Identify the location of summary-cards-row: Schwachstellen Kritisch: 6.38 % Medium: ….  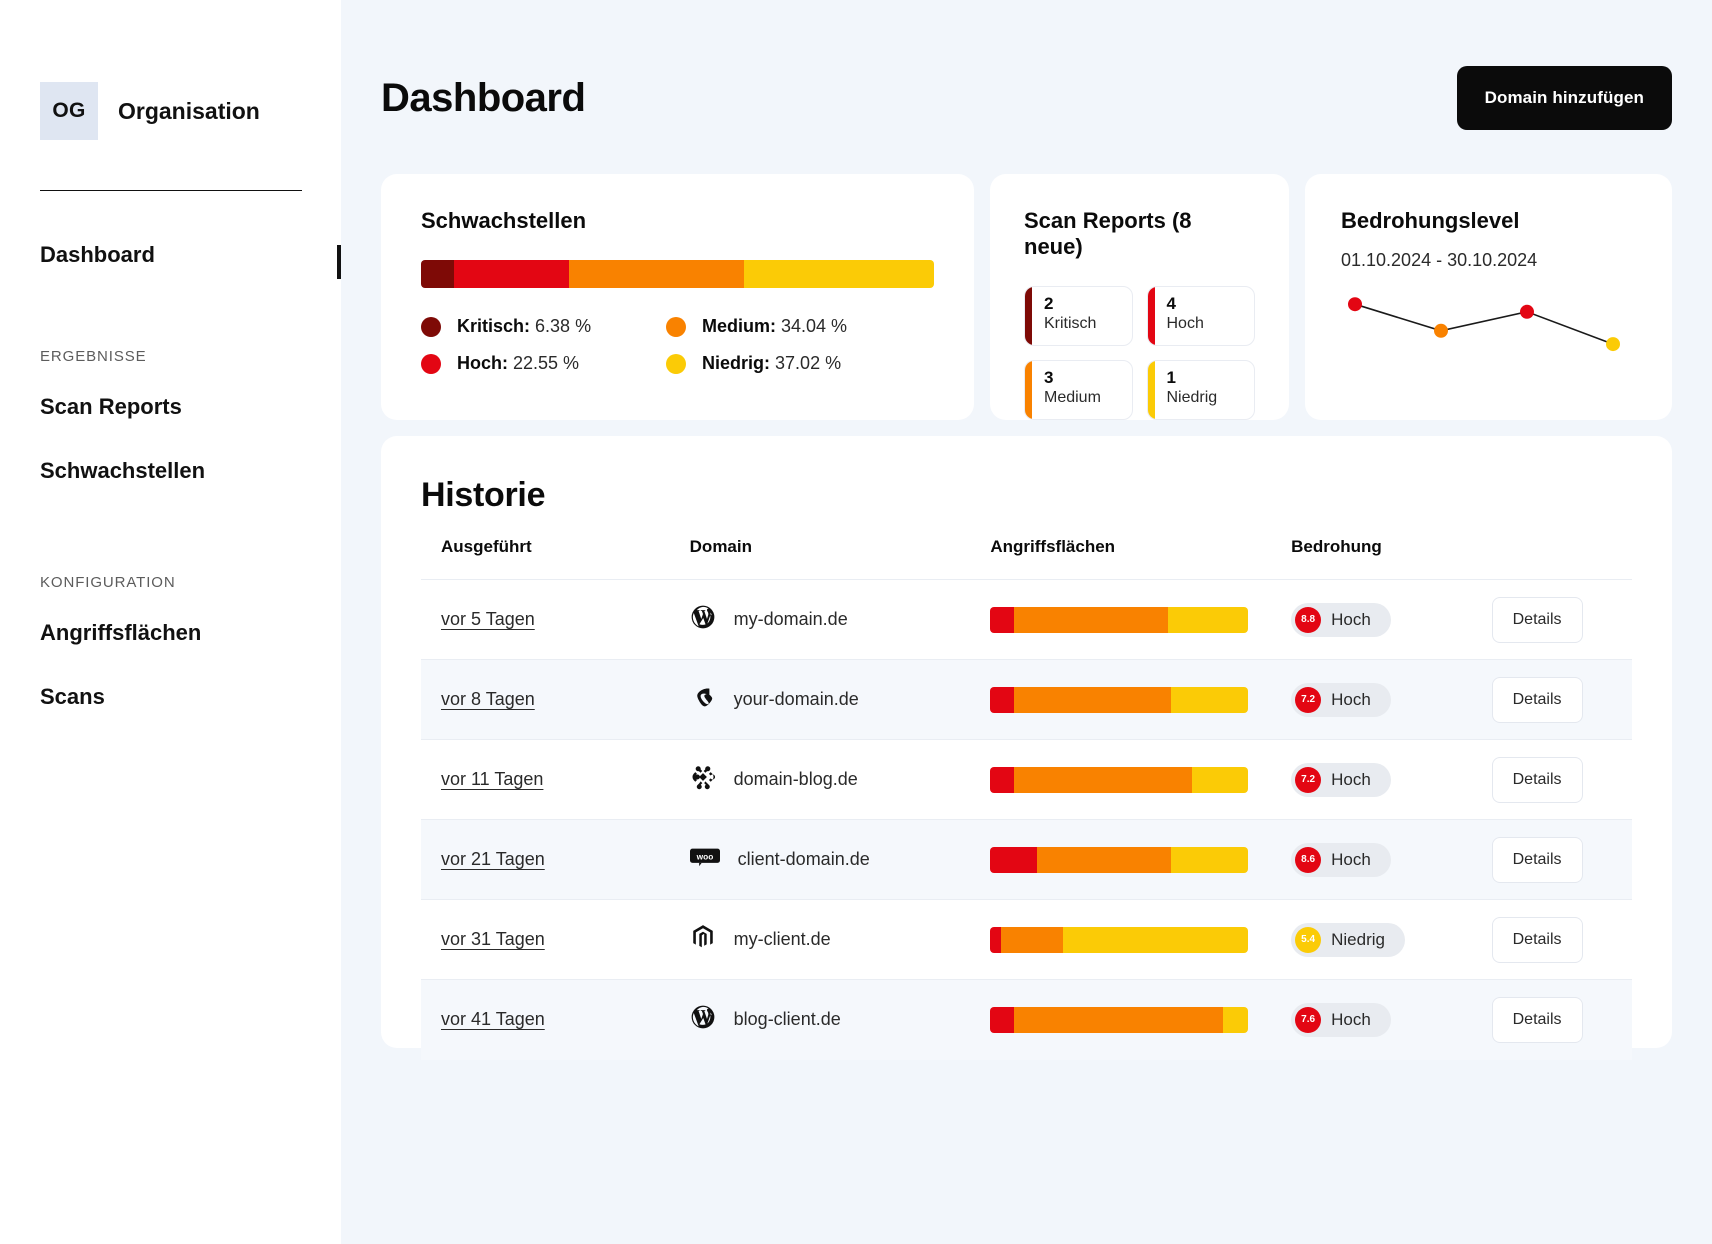
(1026, 297).